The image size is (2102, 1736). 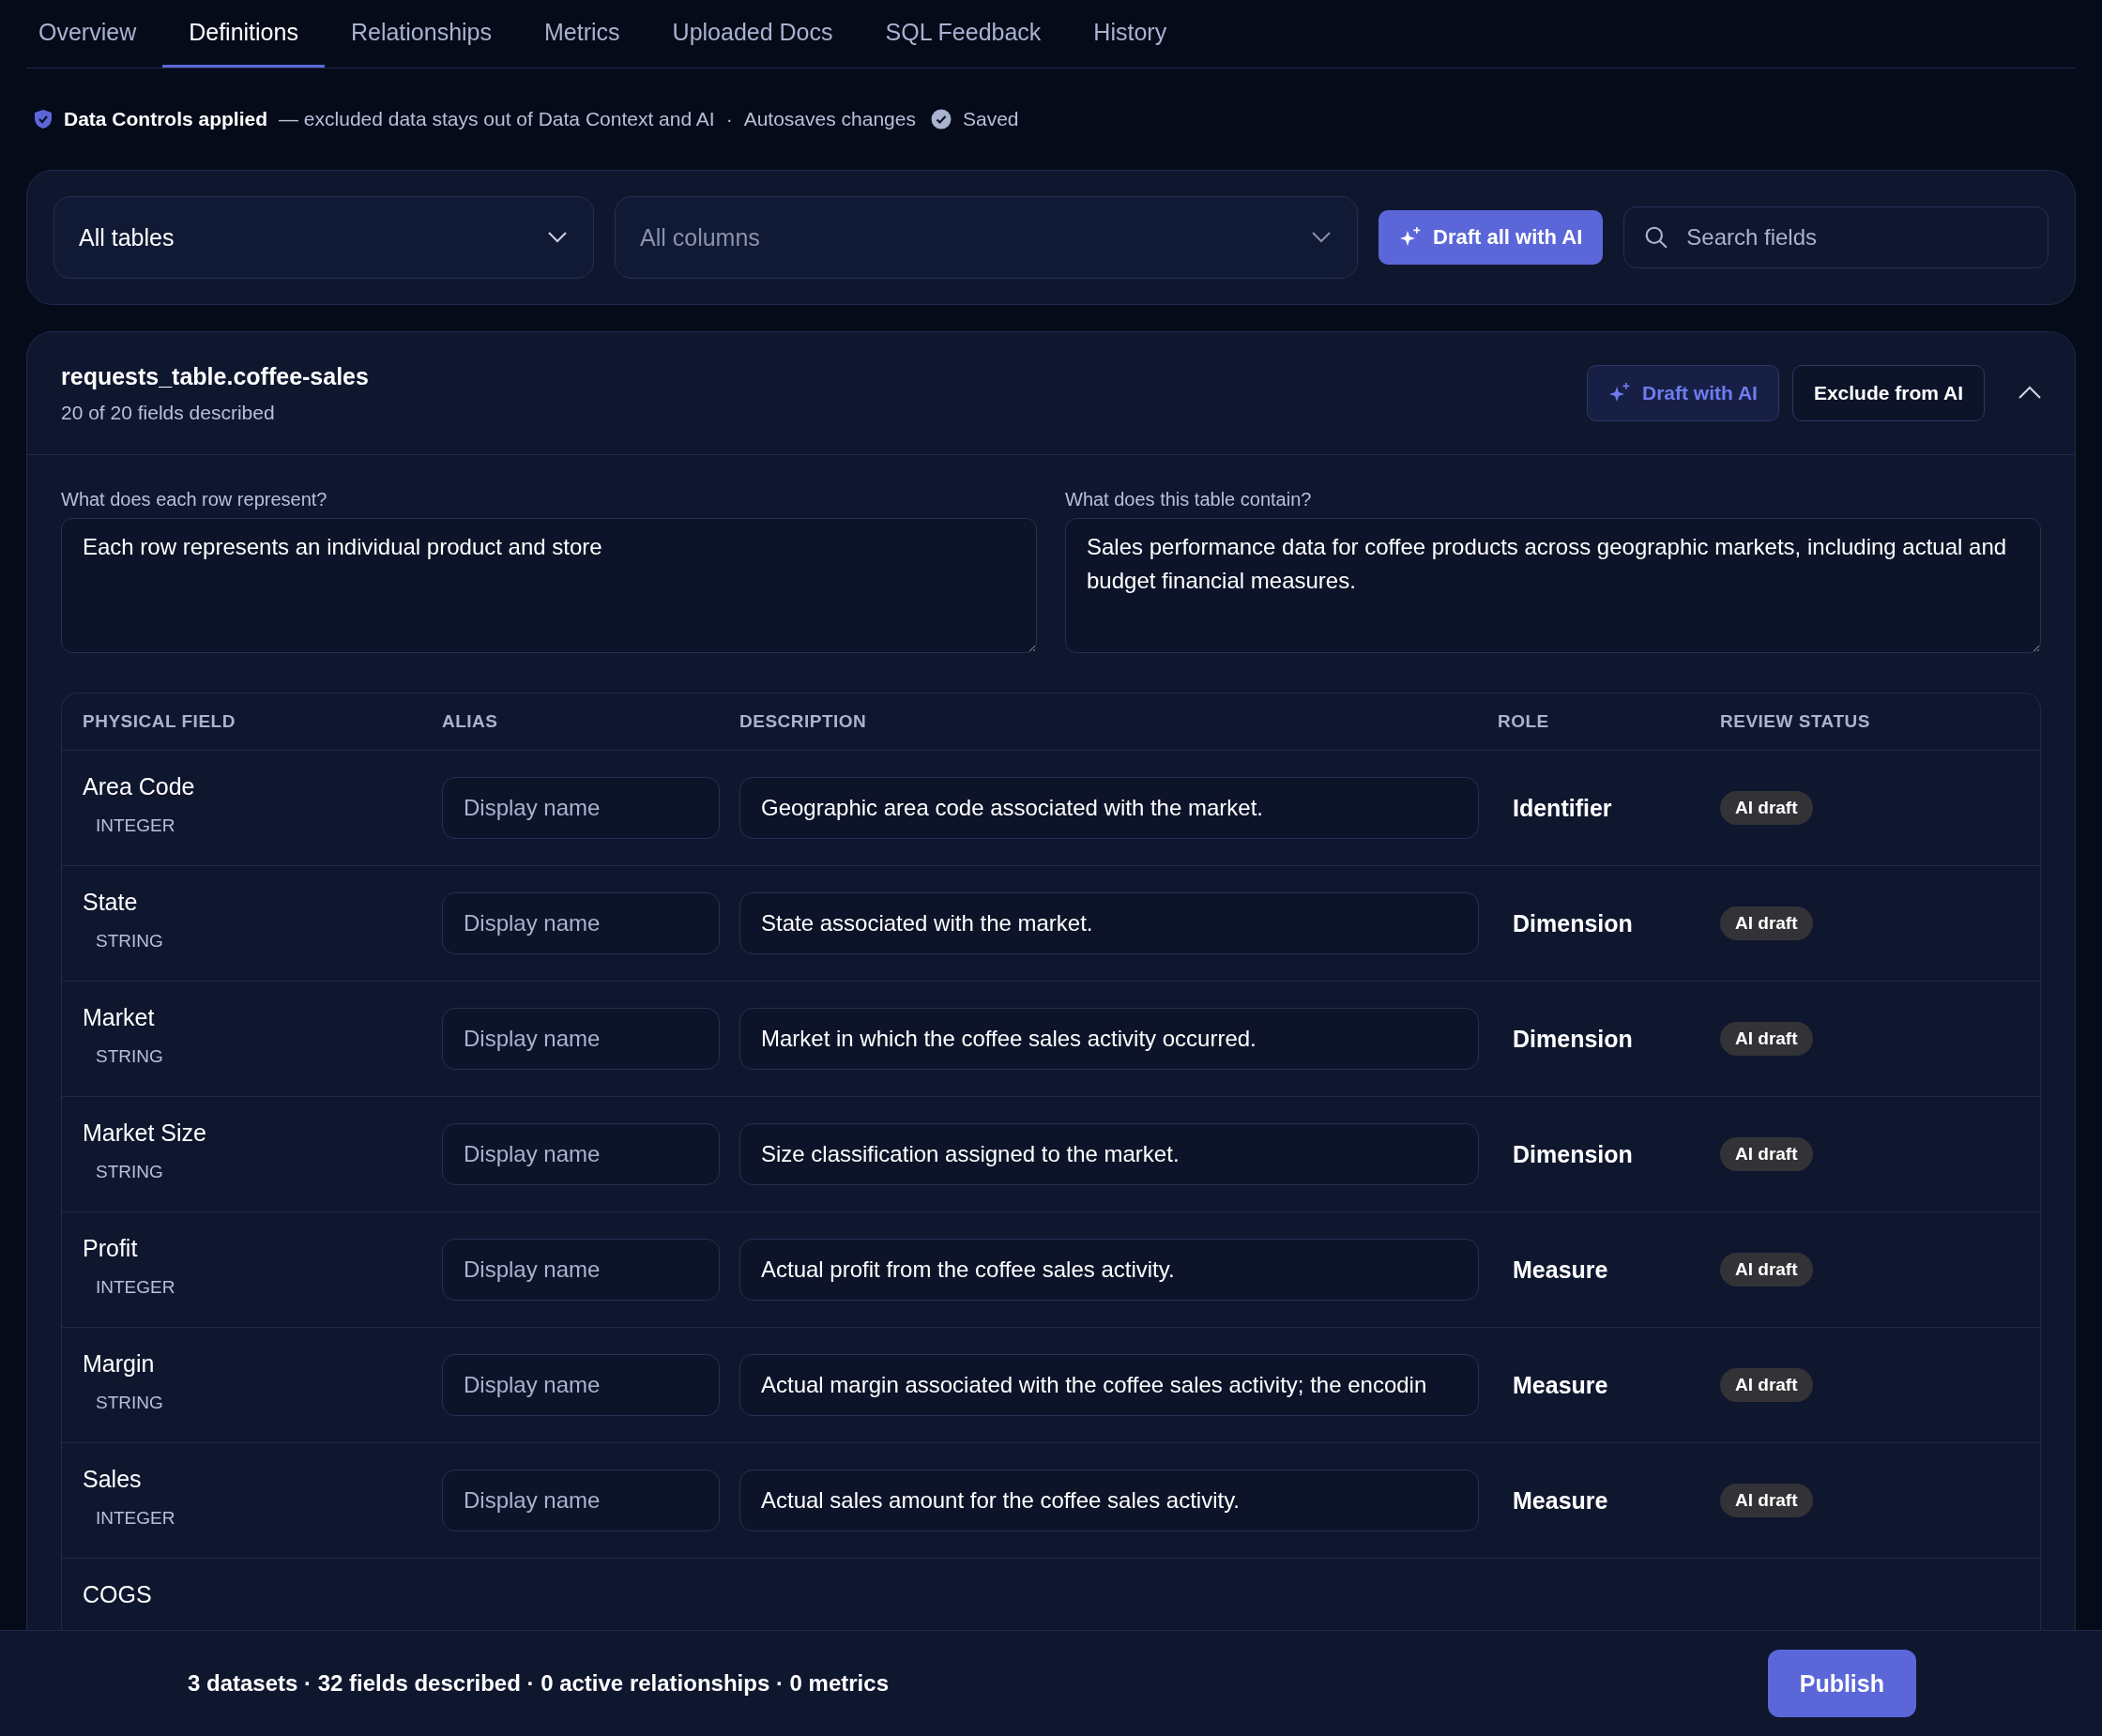 I want to click on tab: Definitions, so click(x=244, y=34).